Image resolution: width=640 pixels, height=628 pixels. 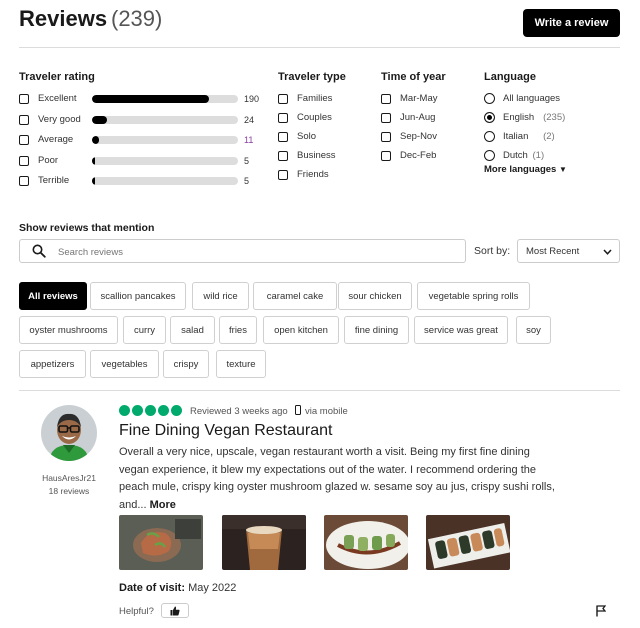 I want to click on search-icon, so click(x=39, y=251).